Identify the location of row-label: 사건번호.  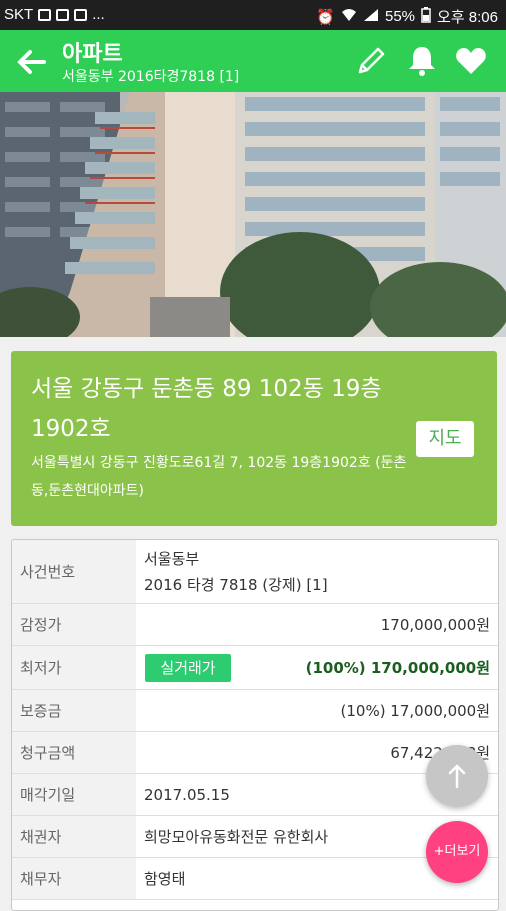
(74, 571).